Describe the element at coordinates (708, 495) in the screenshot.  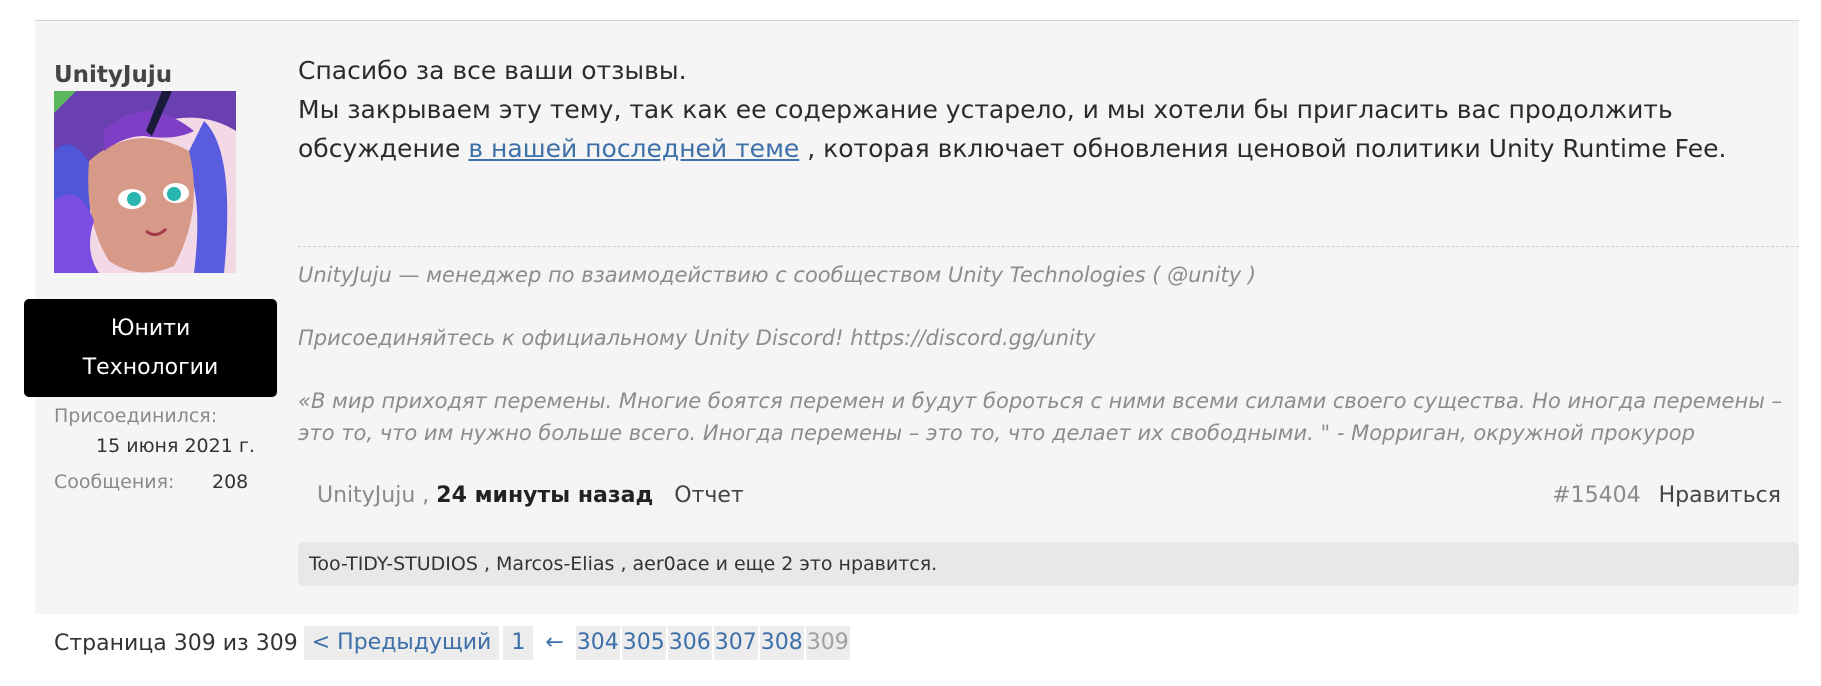
I see `report-link: Отчет` at that location.